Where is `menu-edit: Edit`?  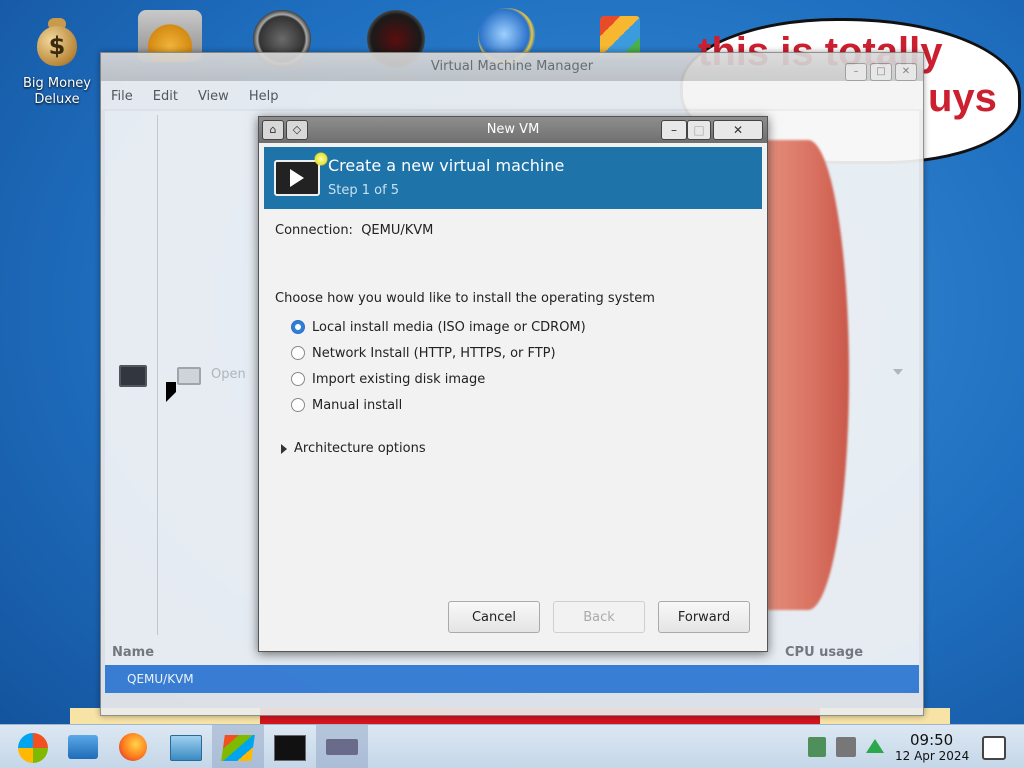 menu-edit: Edit is located at coordinates (165, 97).